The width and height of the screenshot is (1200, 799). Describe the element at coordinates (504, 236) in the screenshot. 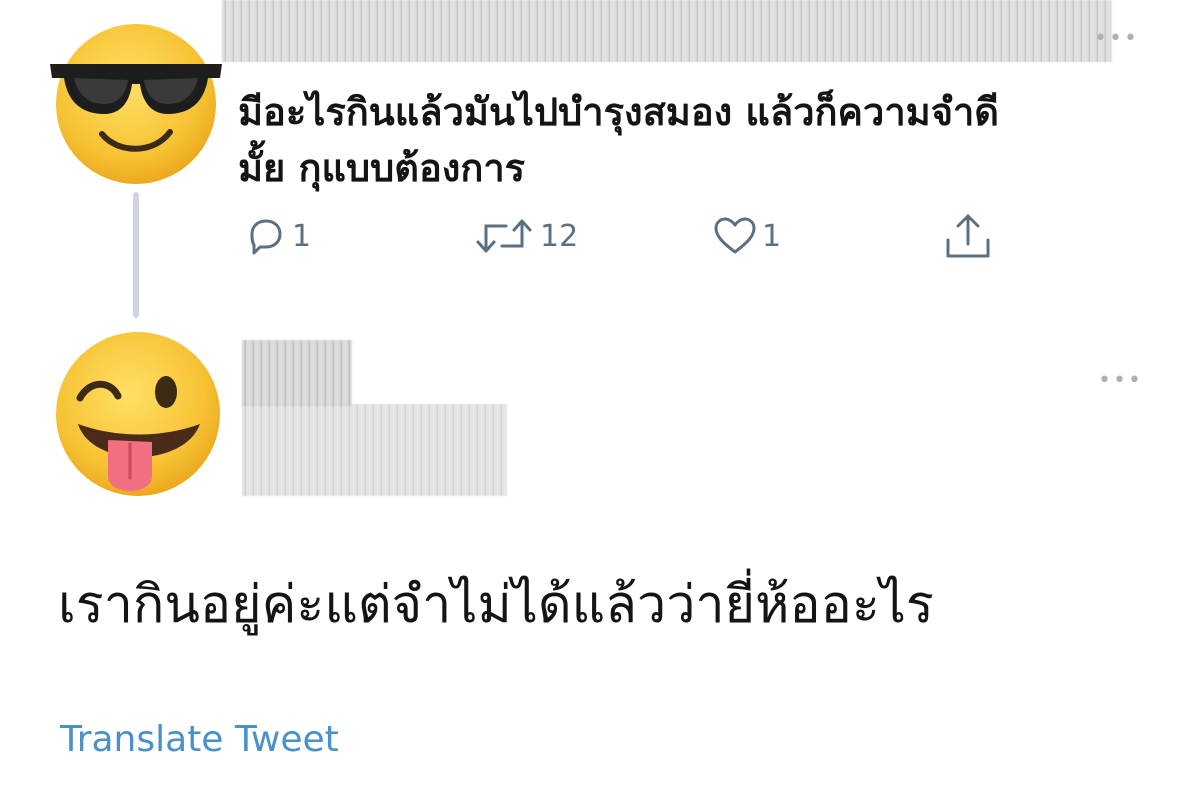

I see `retweet-icon` at that location.